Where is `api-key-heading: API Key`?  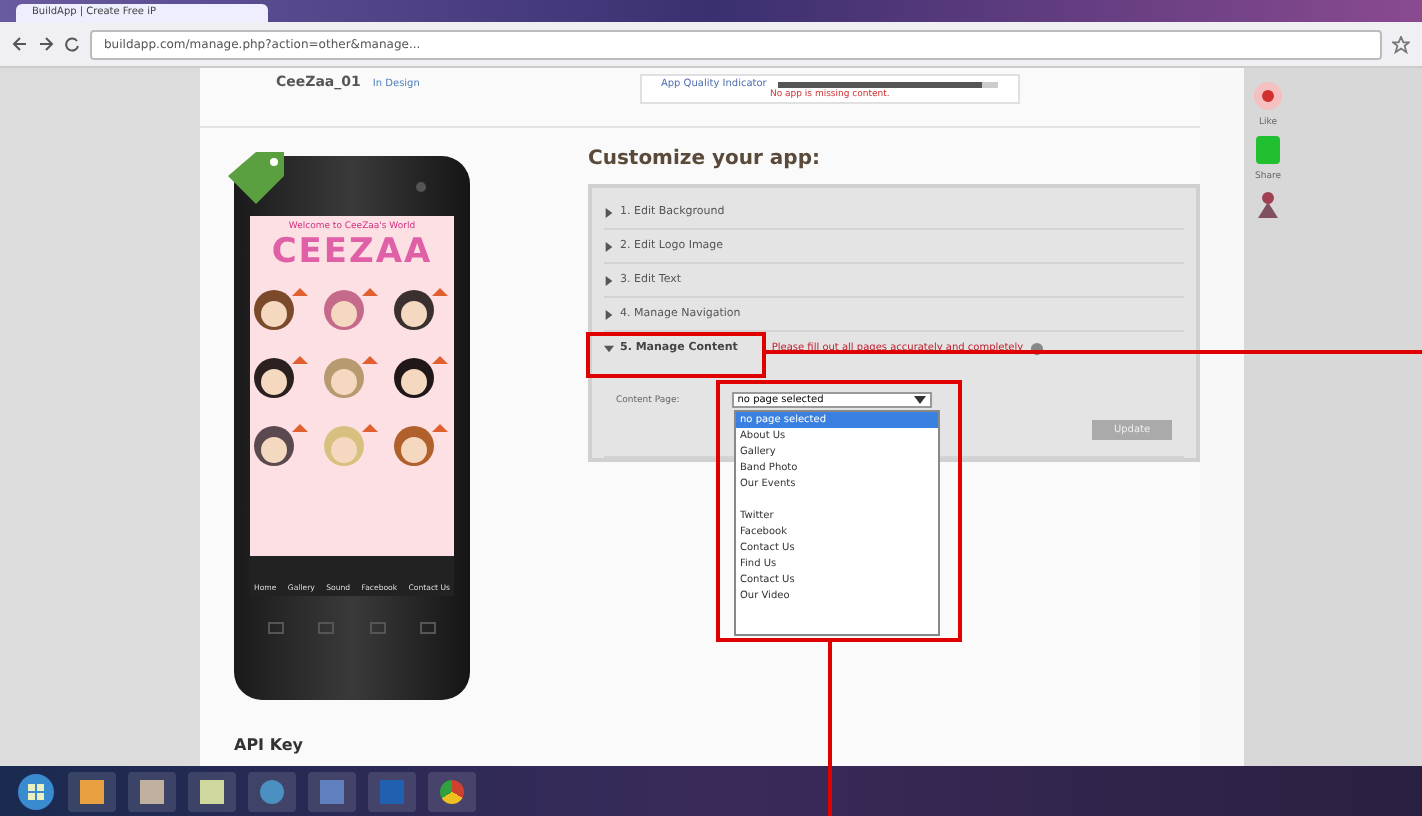 api-key-heading: API Key is located at coordinates (270, 745).